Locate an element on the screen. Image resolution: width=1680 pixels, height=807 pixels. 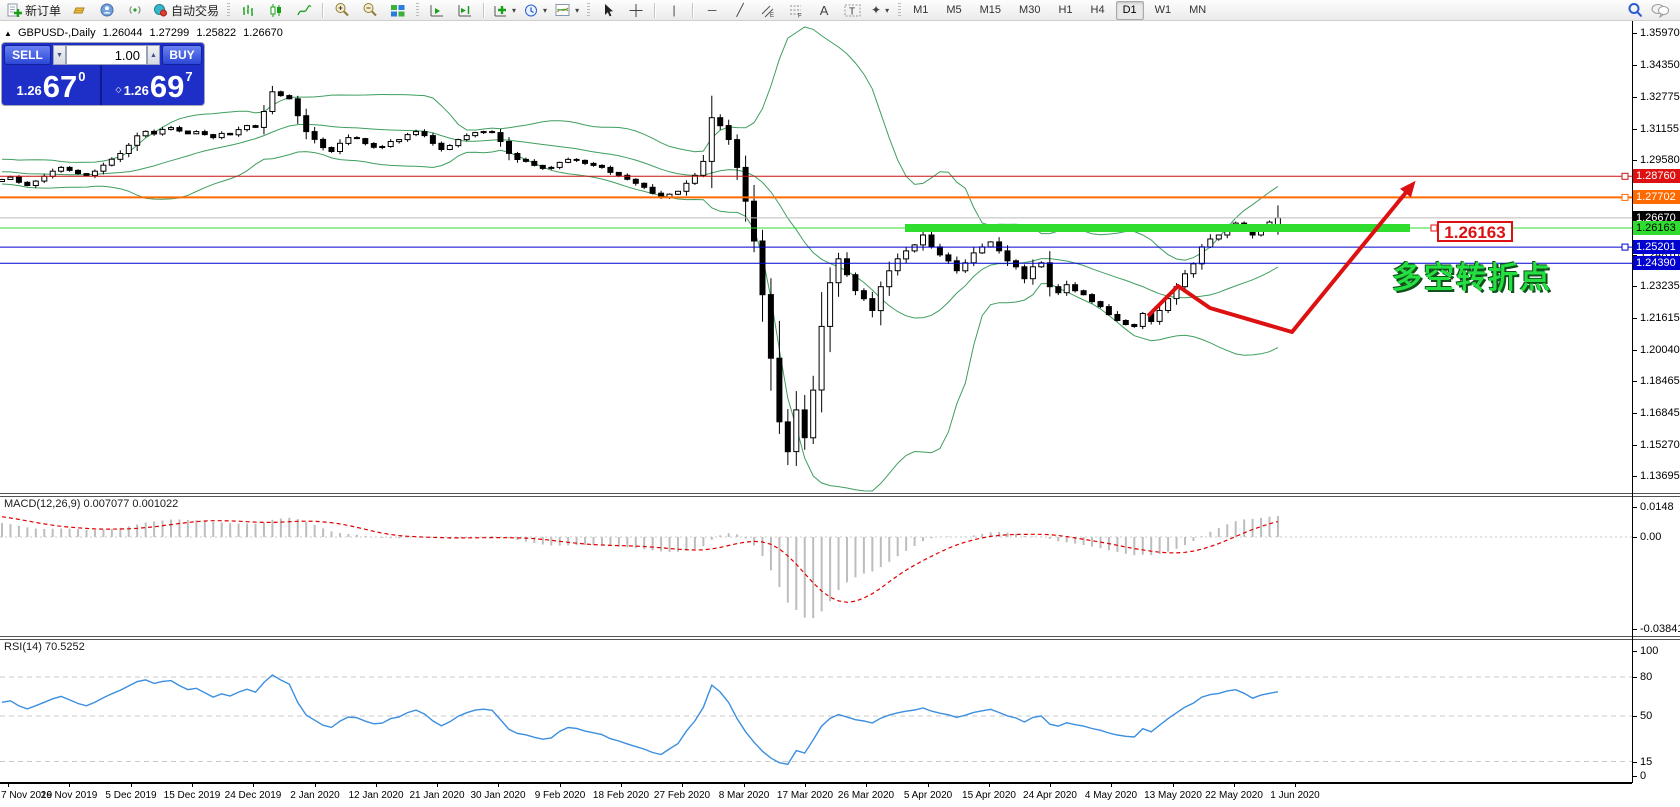
ohlc-high: 1.27299 is located at coordinates (169, 33).